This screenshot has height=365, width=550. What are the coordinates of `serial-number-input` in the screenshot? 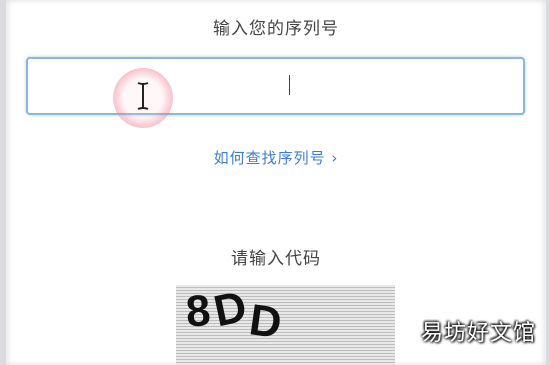 It's located at (275, 86).